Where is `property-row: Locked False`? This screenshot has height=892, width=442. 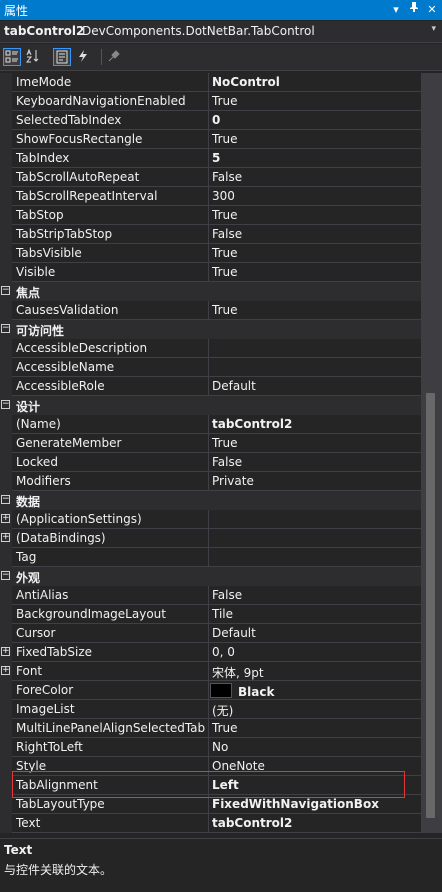 property-row: Locked False is located at coordinates (210, 462).